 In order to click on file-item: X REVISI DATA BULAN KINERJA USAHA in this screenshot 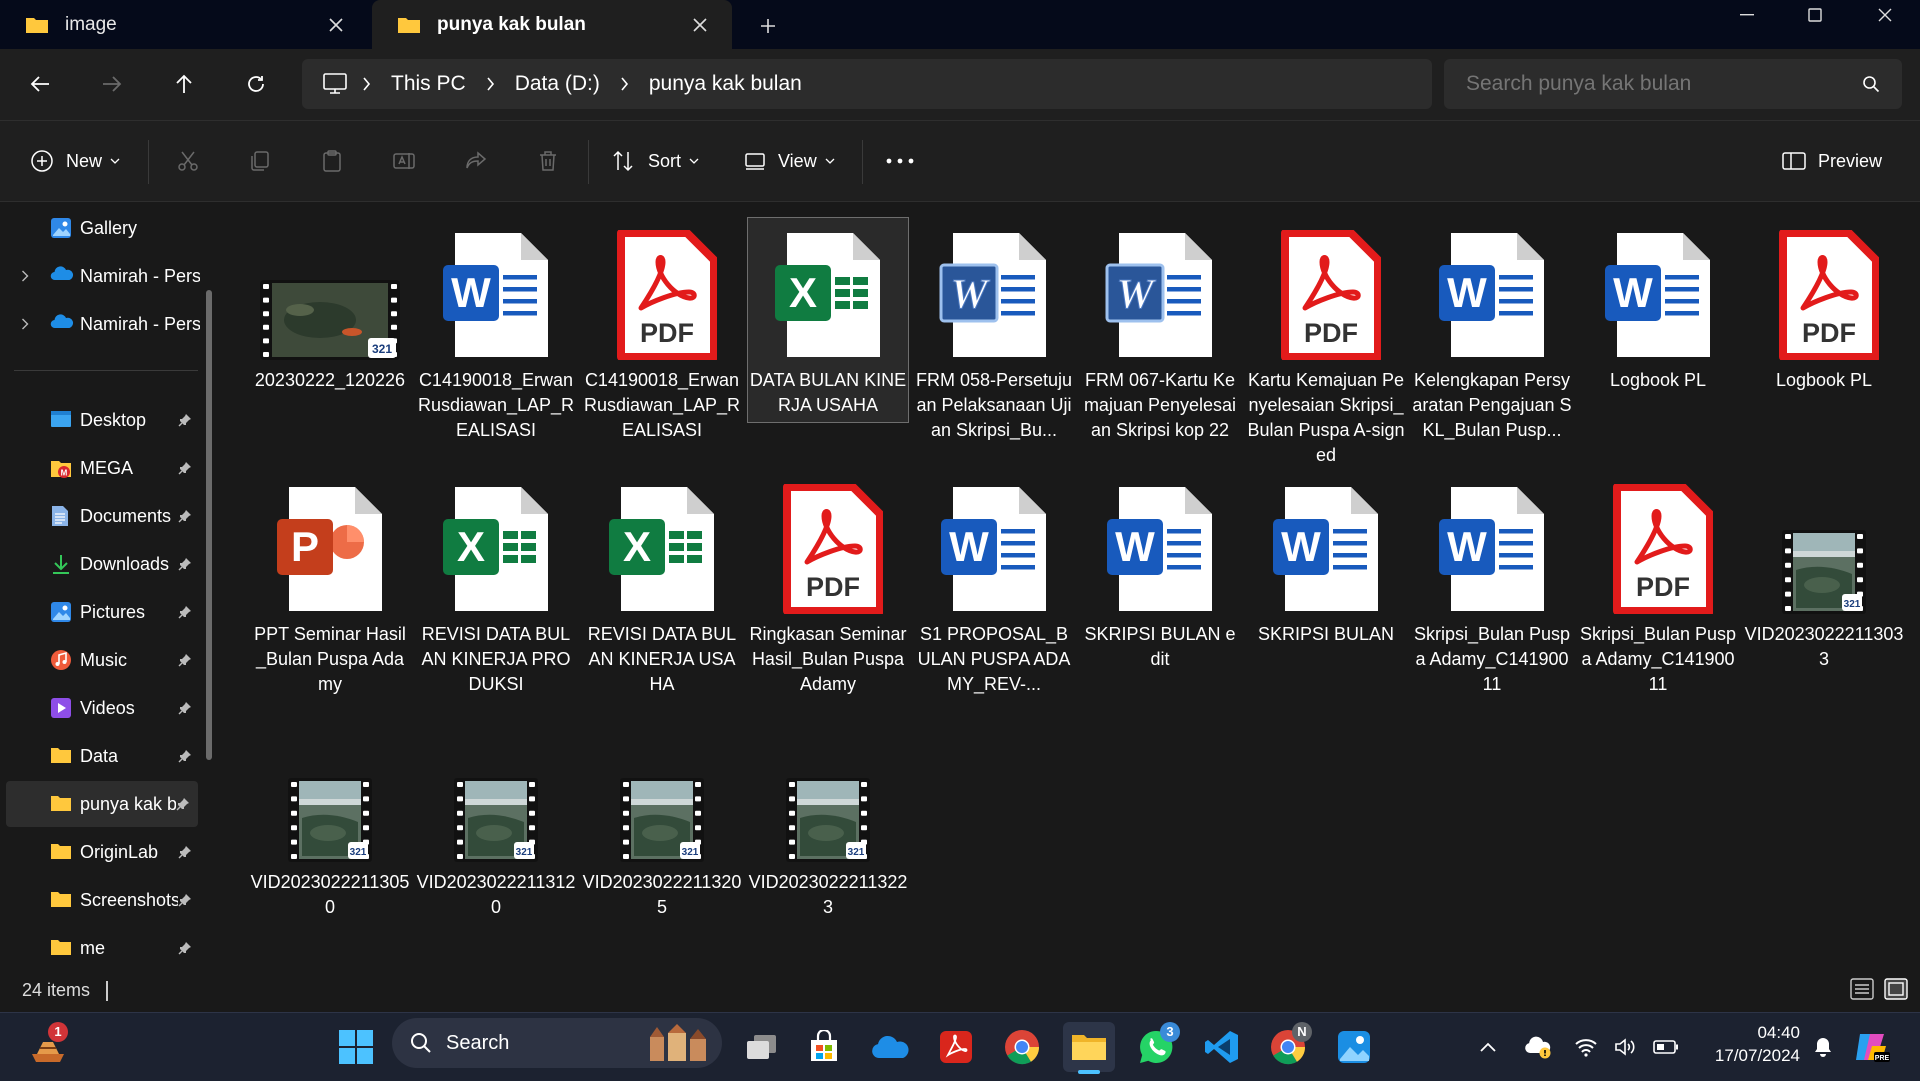, I will do `click(662, 584)`.